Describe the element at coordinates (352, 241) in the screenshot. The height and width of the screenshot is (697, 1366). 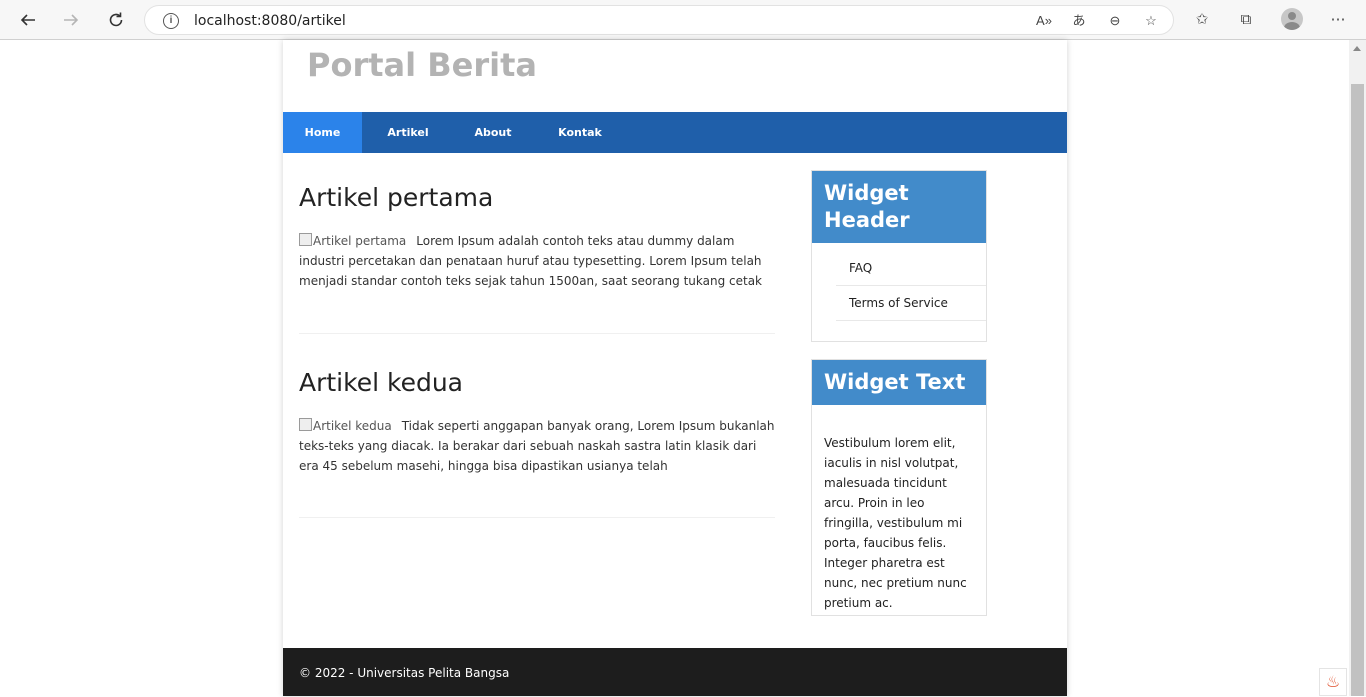
I see `article-image: Artikel pertama` at that location.